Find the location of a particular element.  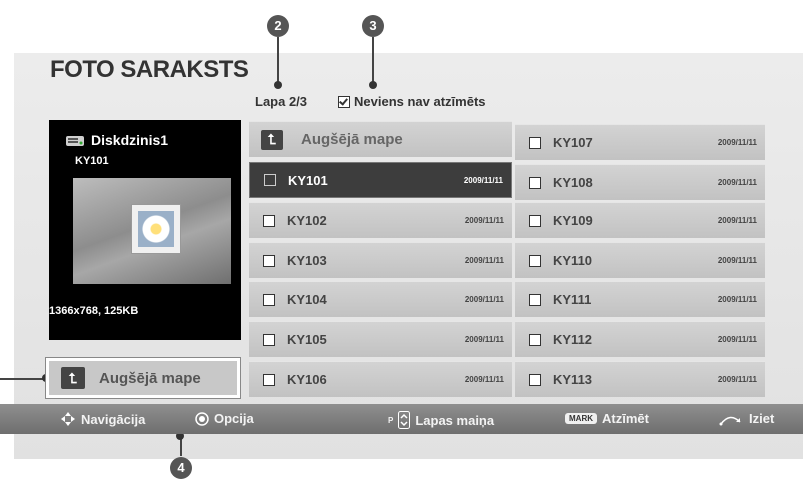

device-name: Diskdzinis1 is located at coordinates (130, 140).